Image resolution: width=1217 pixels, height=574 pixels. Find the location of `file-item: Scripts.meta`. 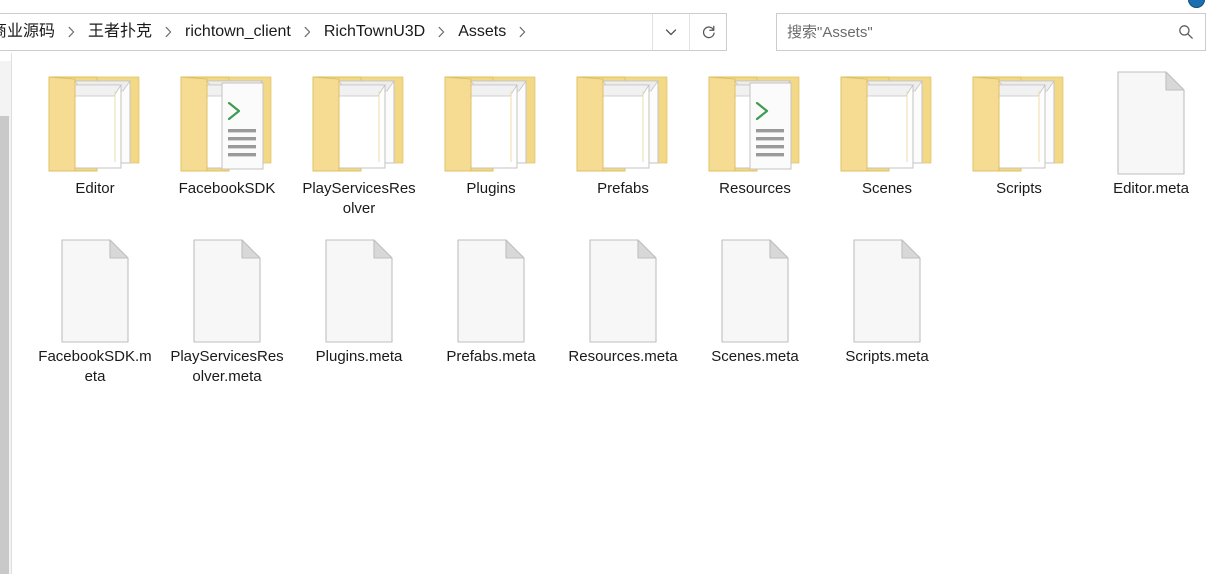

file-item: Scripts.meta is located at coordinates (887, 301).